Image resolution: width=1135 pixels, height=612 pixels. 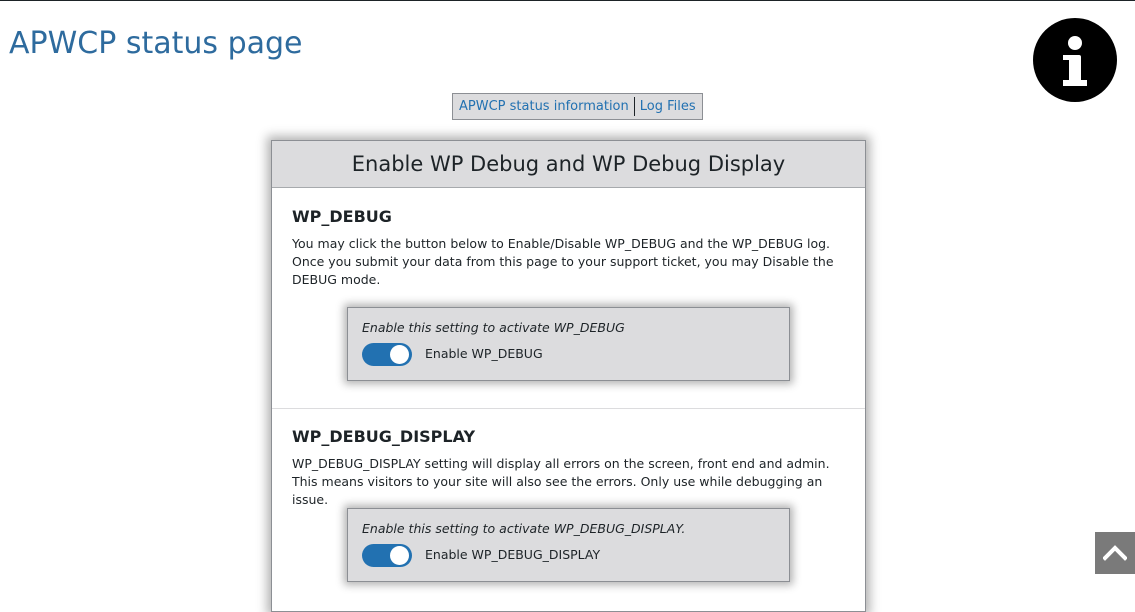 What do you see at coordinates (568, 408) in the screenshot?
I see `section-divider` at bounding box center [568, 408].